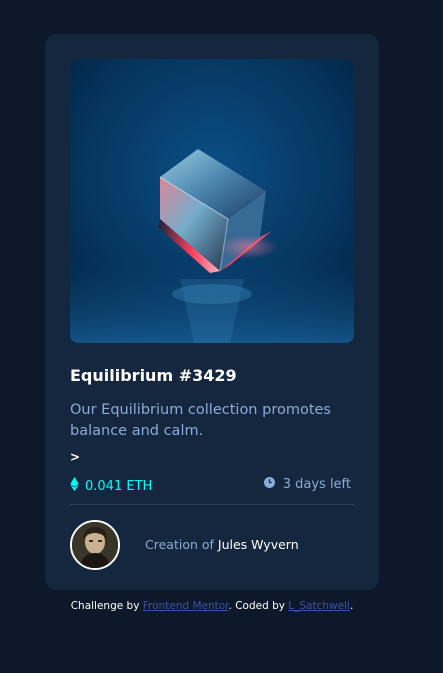 This screenshot has height=673, width=443. What do you see at coordinates (74, 486) in the screenshot?
I see `ethereum-icon` at bounding box center [74, 486].